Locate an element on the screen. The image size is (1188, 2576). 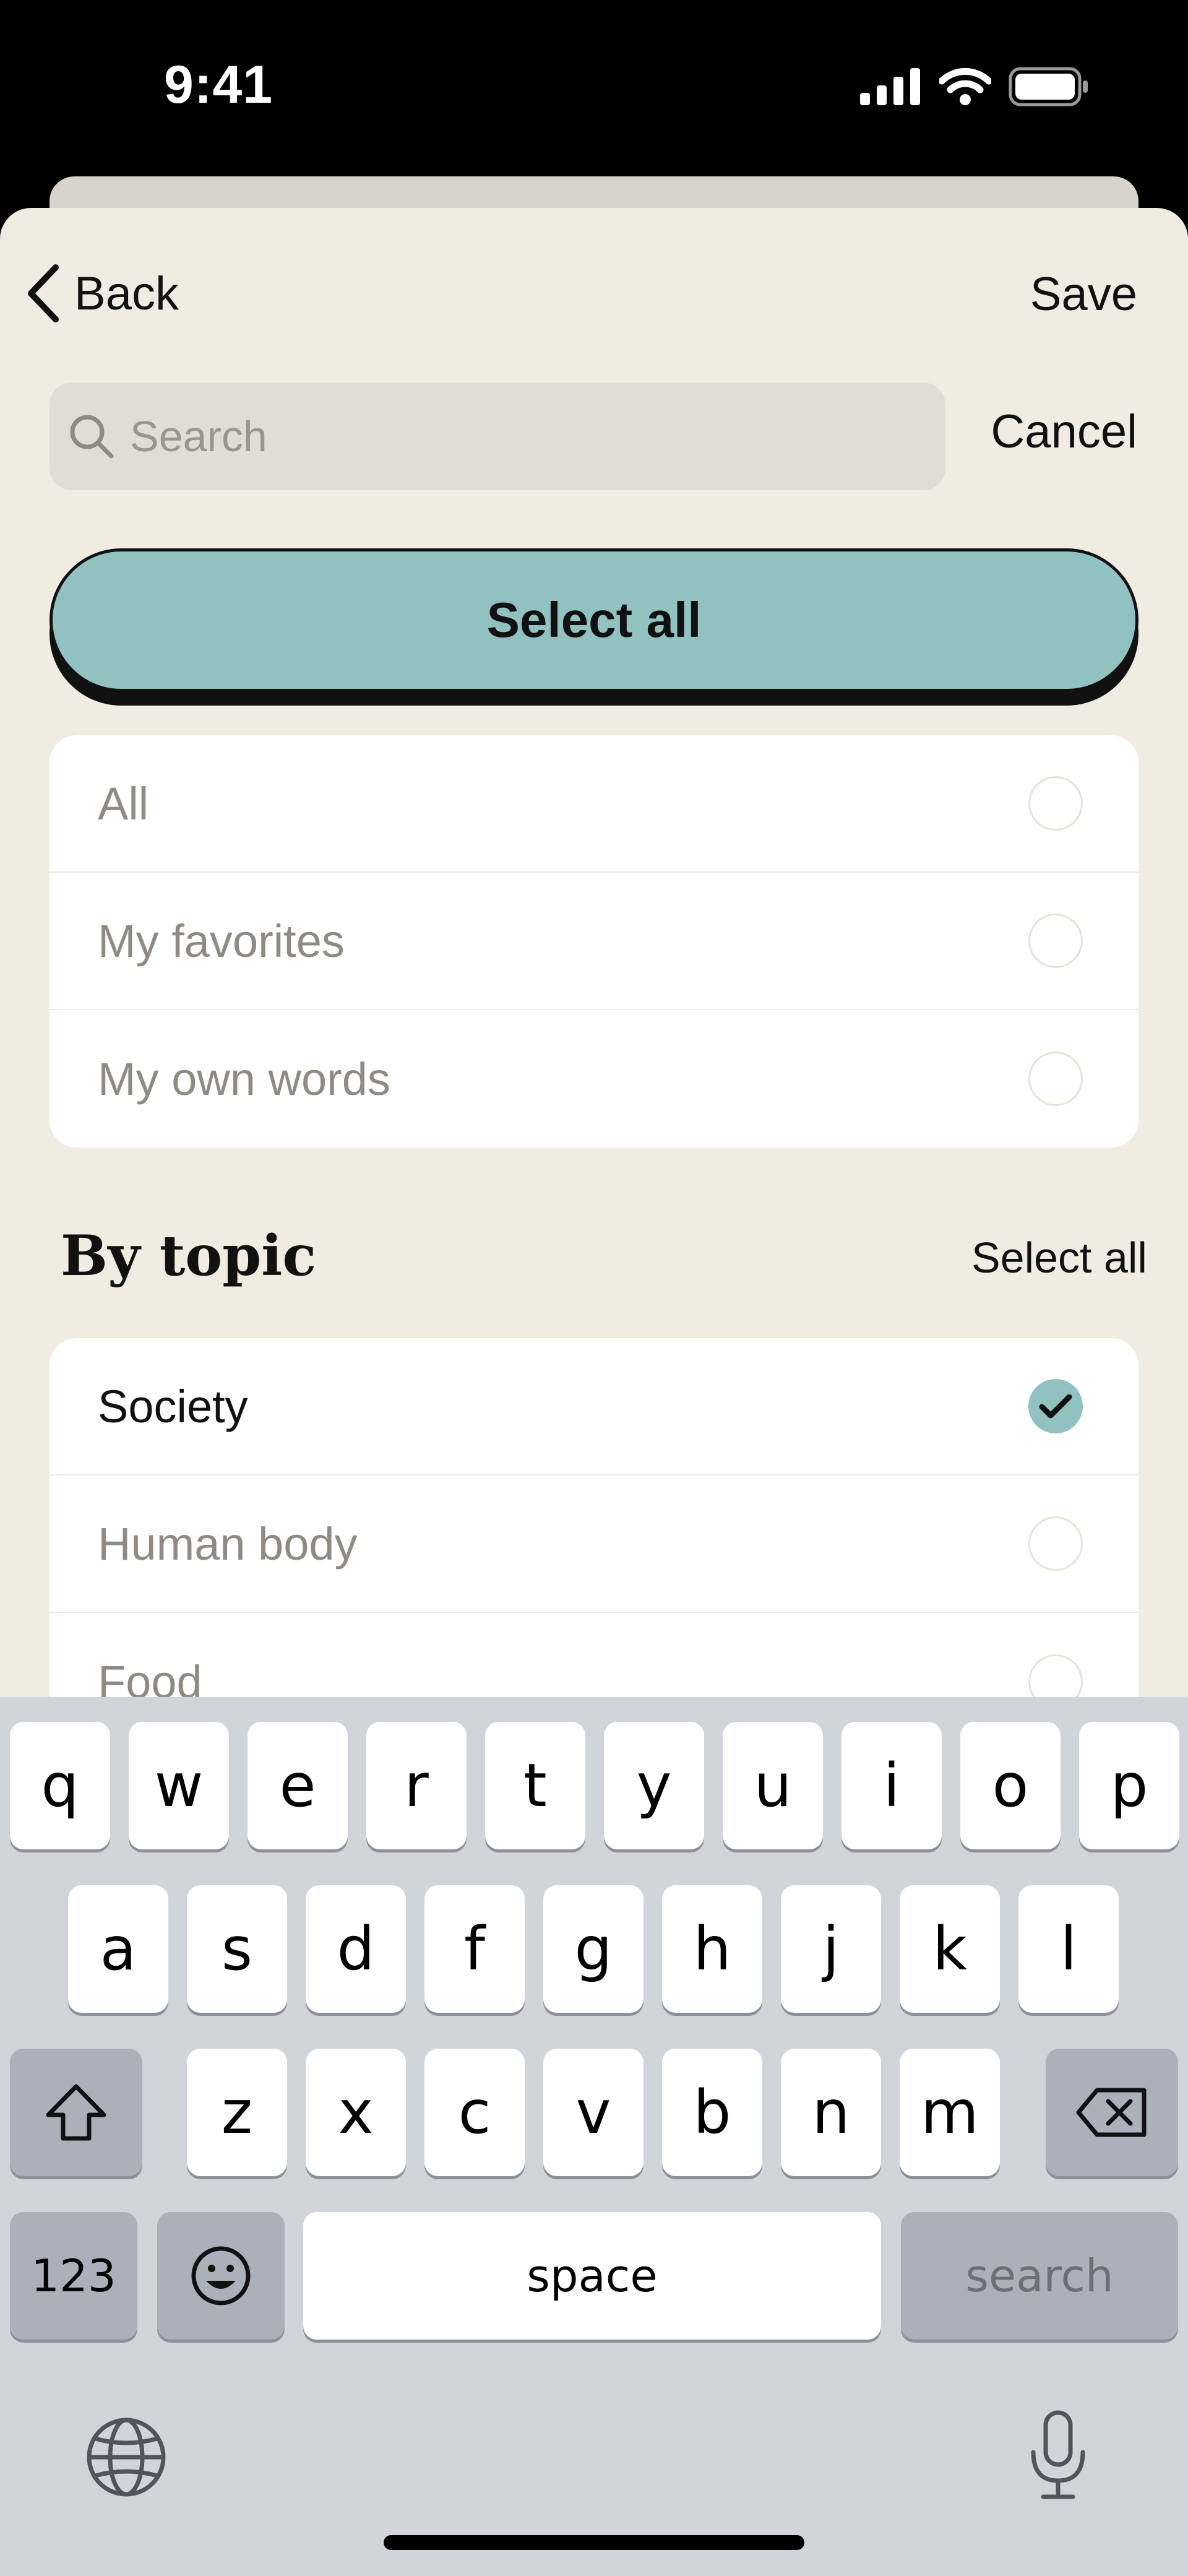
key-v: v is located at coordinates (593, 2112).